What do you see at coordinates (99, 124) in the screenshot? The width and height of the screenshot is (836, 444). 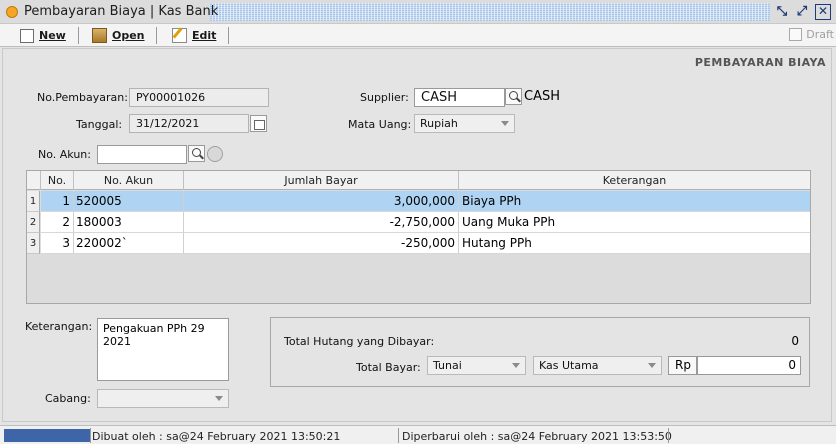 I see `tanggal-label: Tanggal:` at bounding box center [99, 124].